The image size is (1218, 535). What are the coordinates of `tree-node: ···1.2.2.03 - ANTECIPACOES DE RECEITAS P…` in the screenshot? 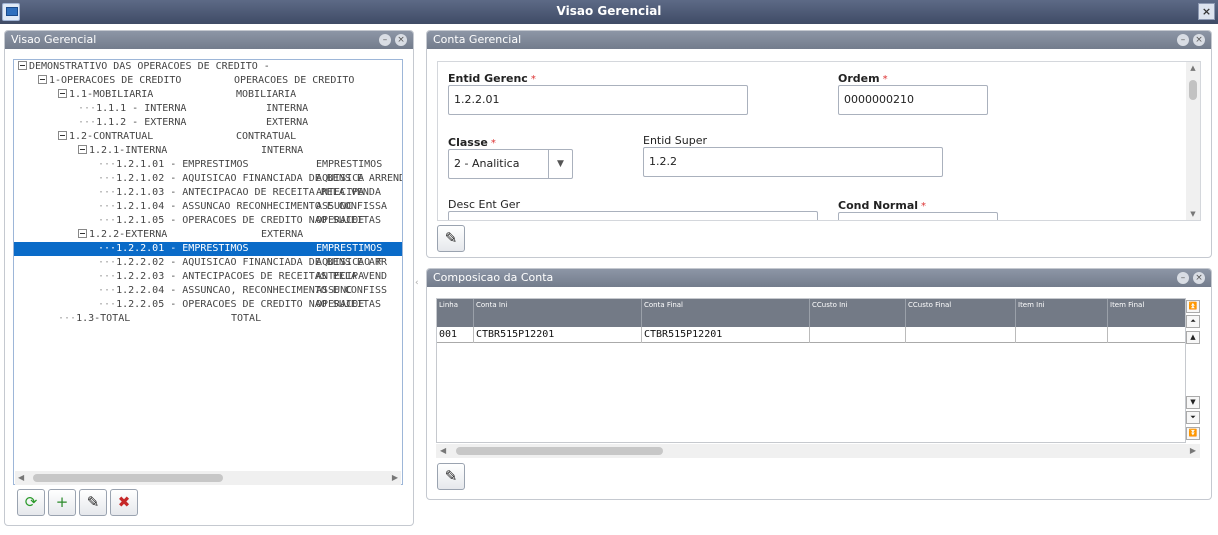 It's located at (208, 277).